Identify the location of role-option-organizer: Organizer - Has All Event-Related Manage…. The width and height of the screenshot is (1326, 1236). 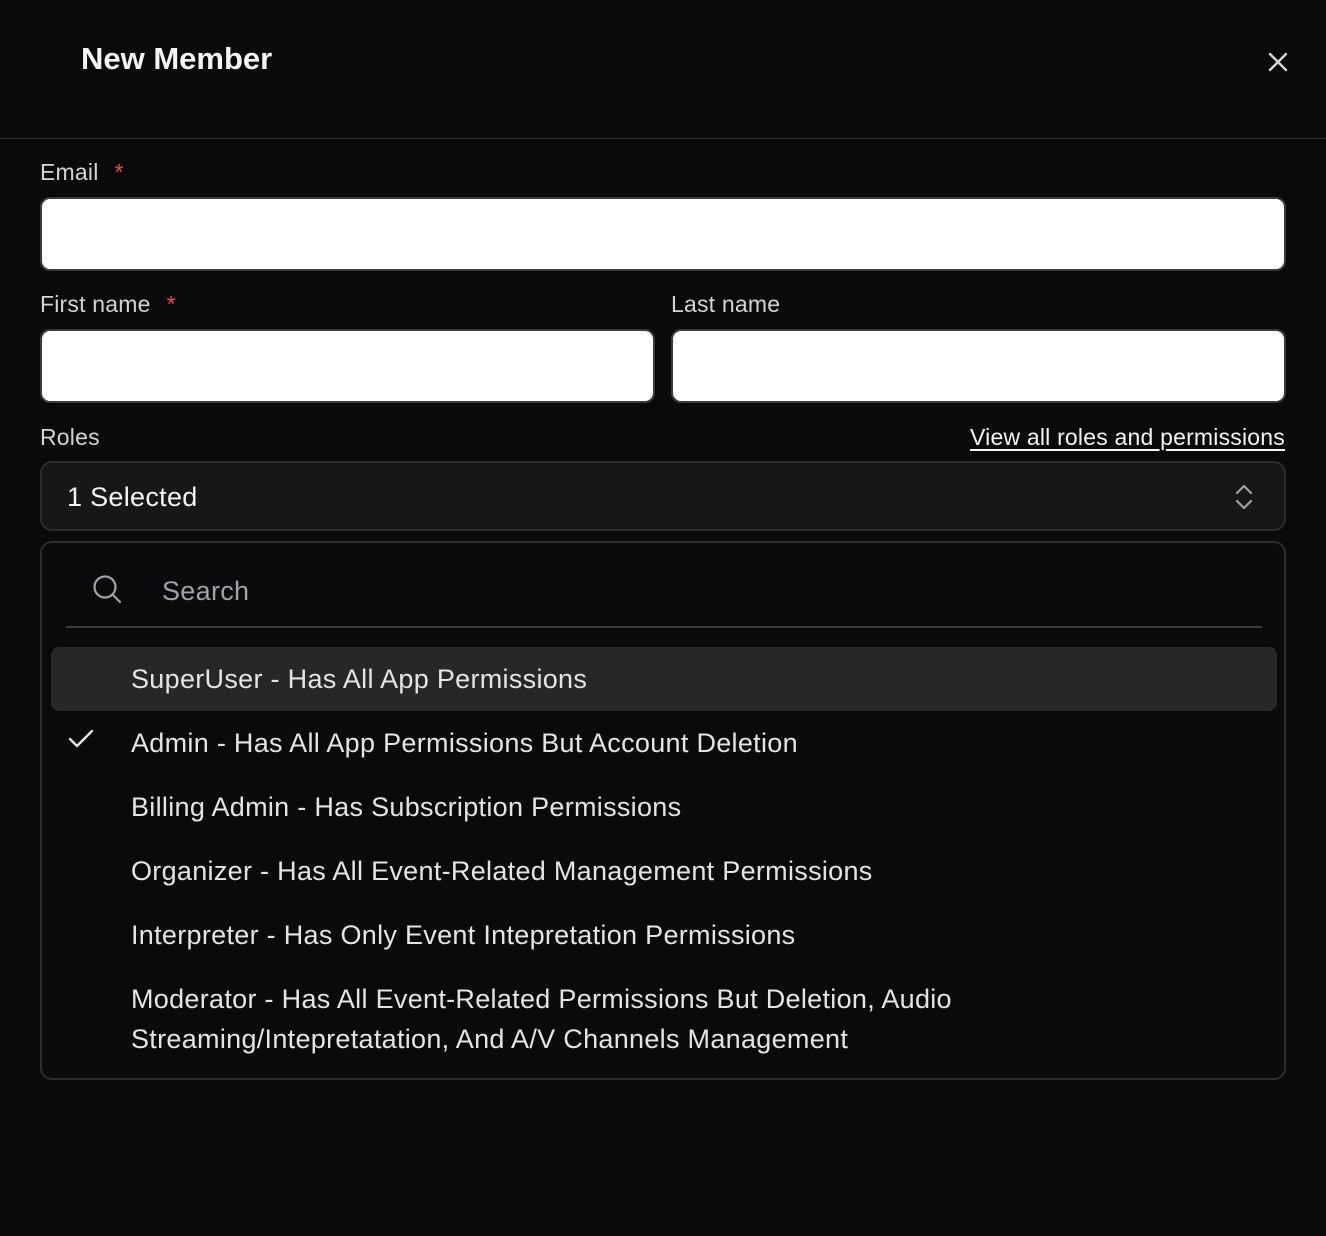
(664, 871).